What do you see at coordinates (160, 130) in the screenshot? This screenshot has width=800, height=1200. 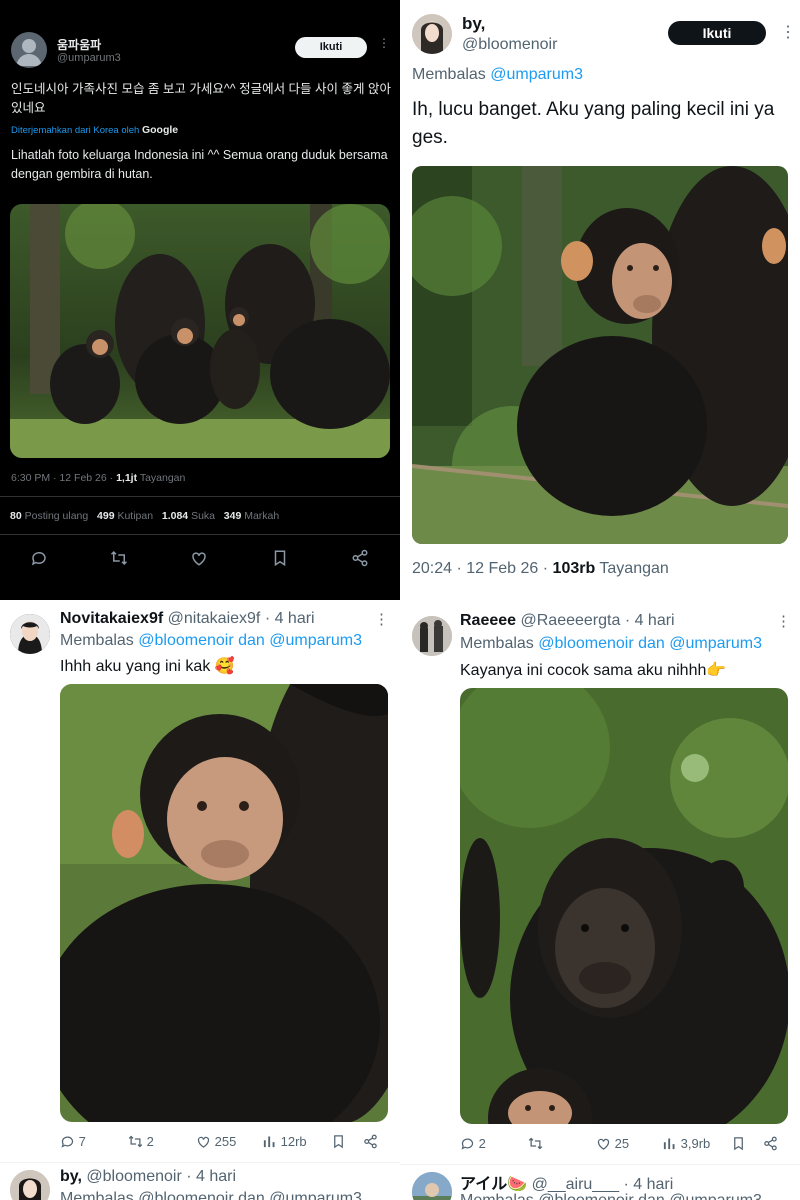 I see `google-logo: Google` at bounding box center [160, 130].